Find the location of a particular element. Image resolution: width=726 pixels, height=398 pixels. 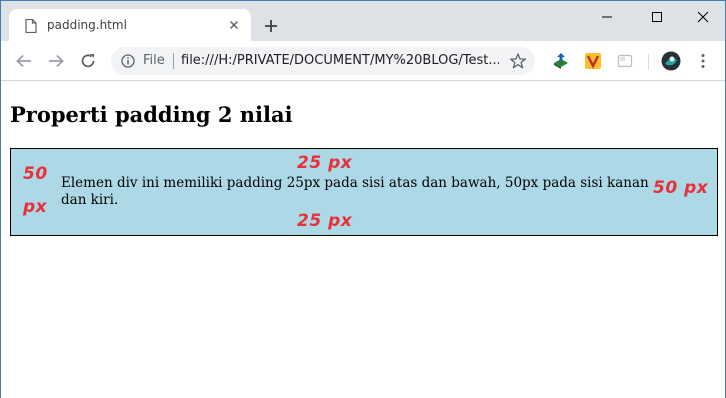

tab-strip: padding.html is located at coordinates (363, 21).